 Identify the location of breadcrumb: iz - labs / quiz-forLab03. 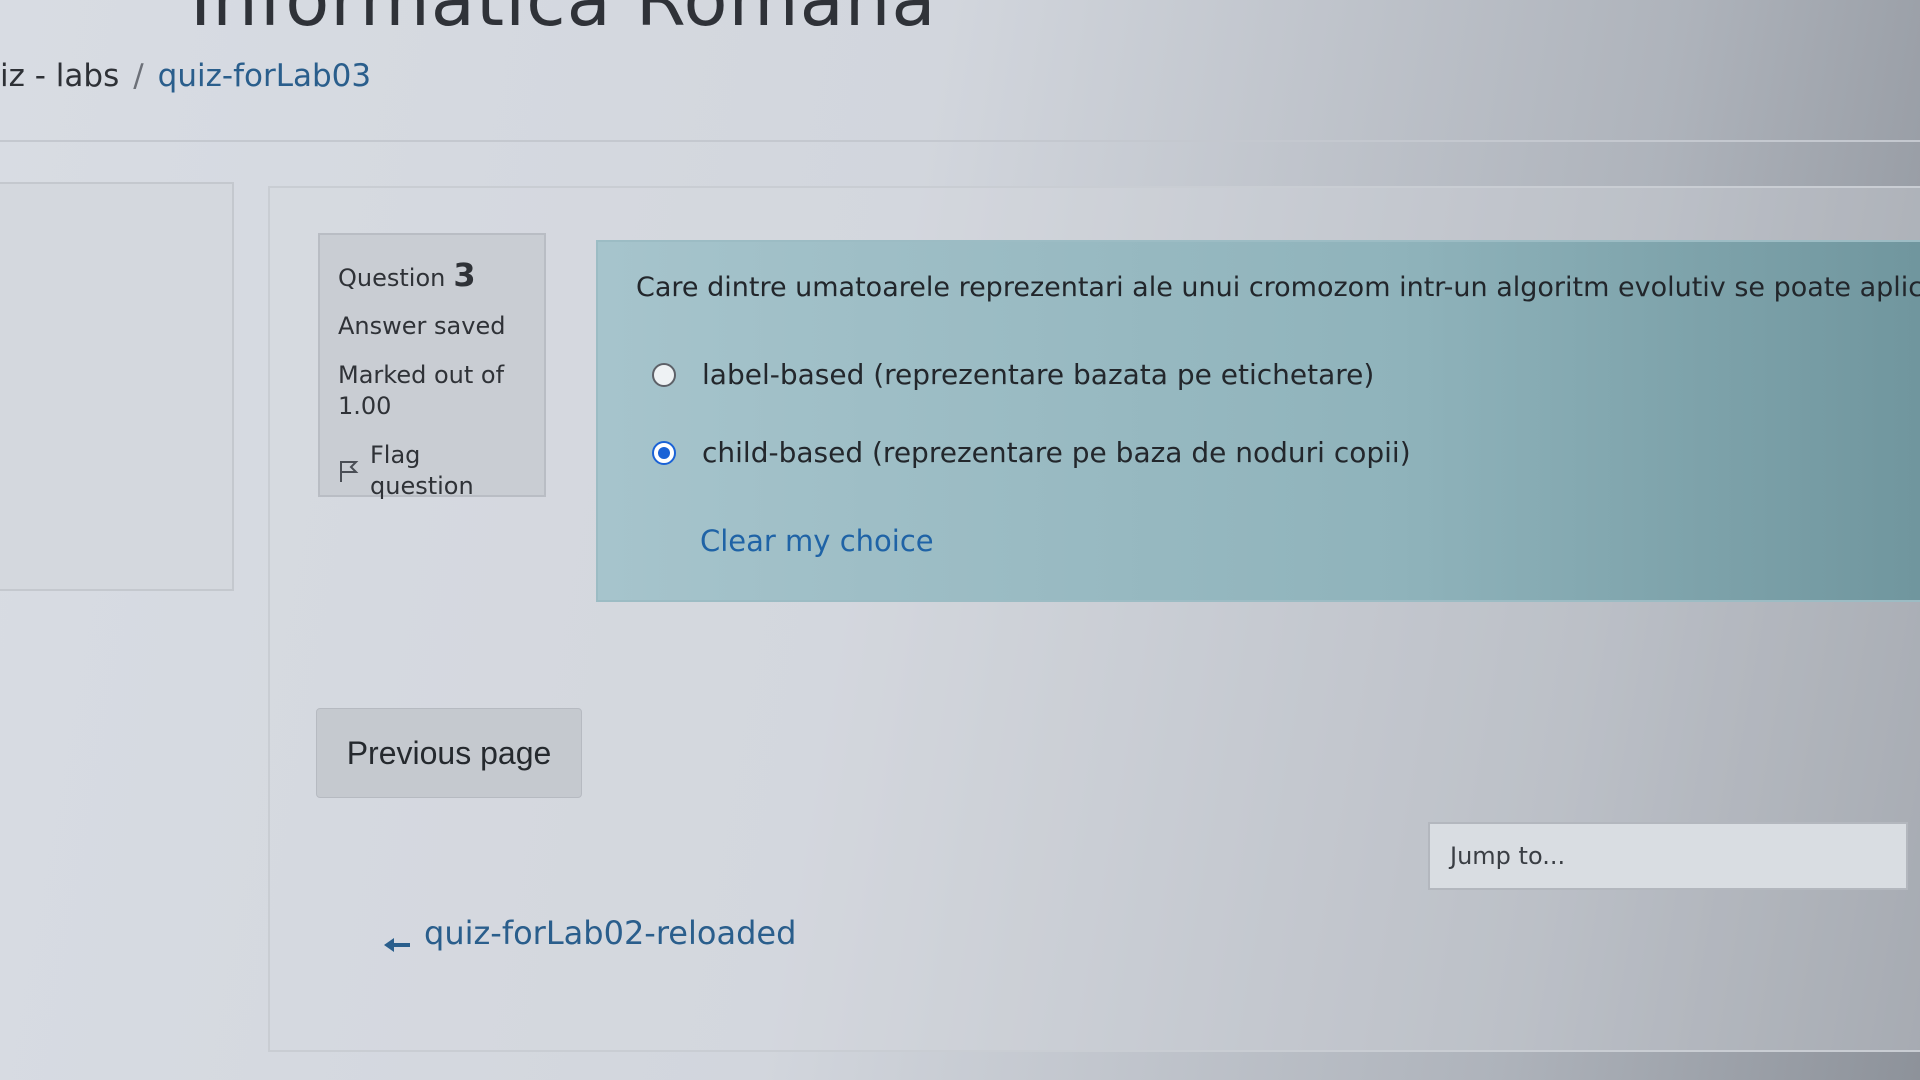
(185, 76).